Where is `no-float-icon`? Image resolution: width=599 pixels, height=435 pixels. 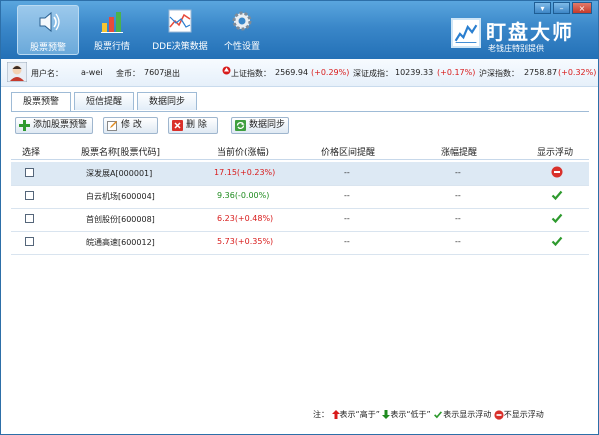
no-float-icon is located at coordinates (499, 414).